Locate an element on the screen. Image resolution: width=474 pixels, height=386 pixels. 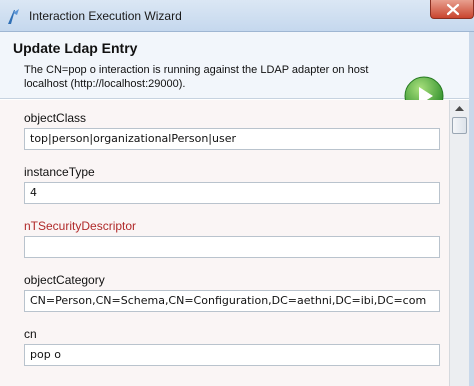
wizard-app-icon is located at coordinates (13, 16).